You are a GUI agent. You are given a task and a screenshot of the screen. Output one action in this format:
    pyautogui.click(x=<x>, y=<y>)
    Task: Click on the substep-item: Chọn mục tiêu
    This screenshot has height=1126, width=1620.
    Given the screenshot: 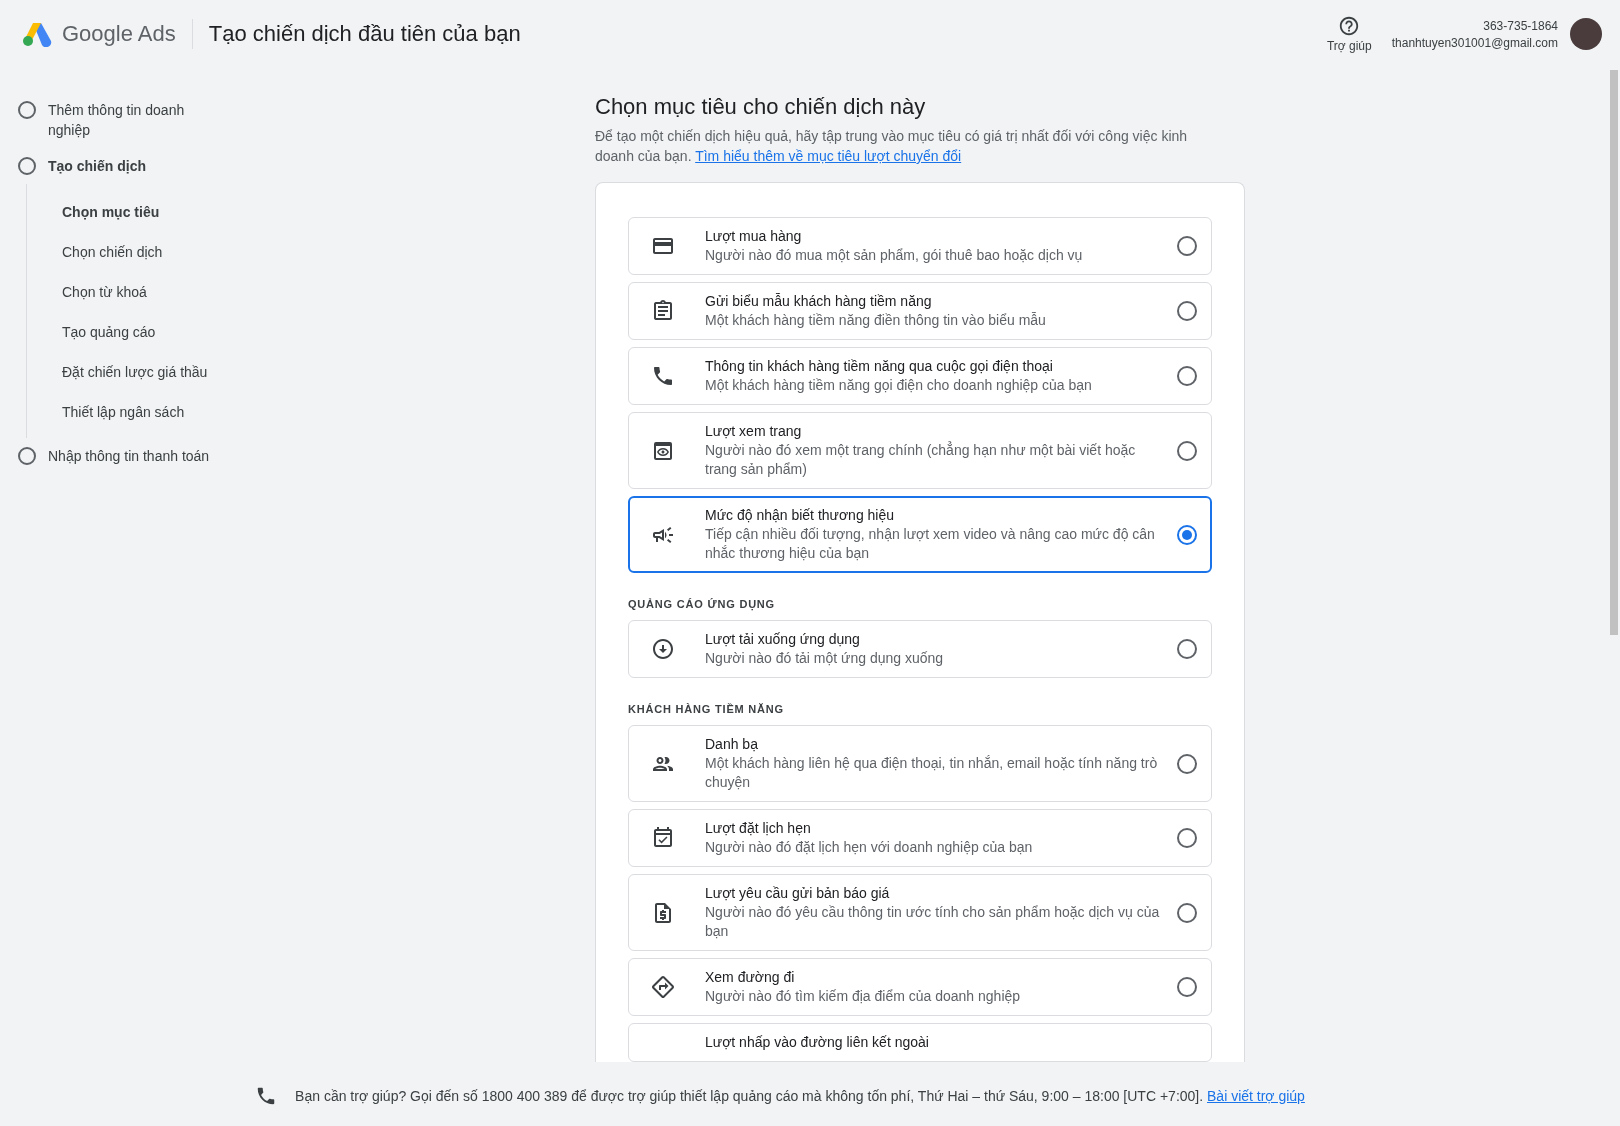 What is the action you would take?
    pyautogui.click(x=143, y=212)
    